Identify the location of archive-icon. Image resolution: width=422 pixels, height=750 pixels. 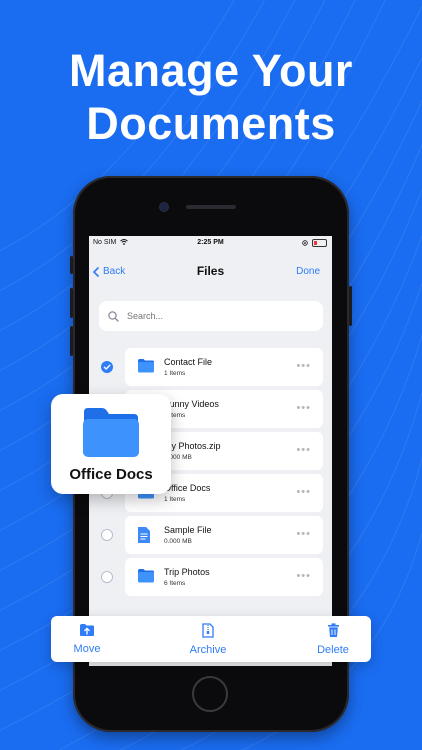
(208, 630).